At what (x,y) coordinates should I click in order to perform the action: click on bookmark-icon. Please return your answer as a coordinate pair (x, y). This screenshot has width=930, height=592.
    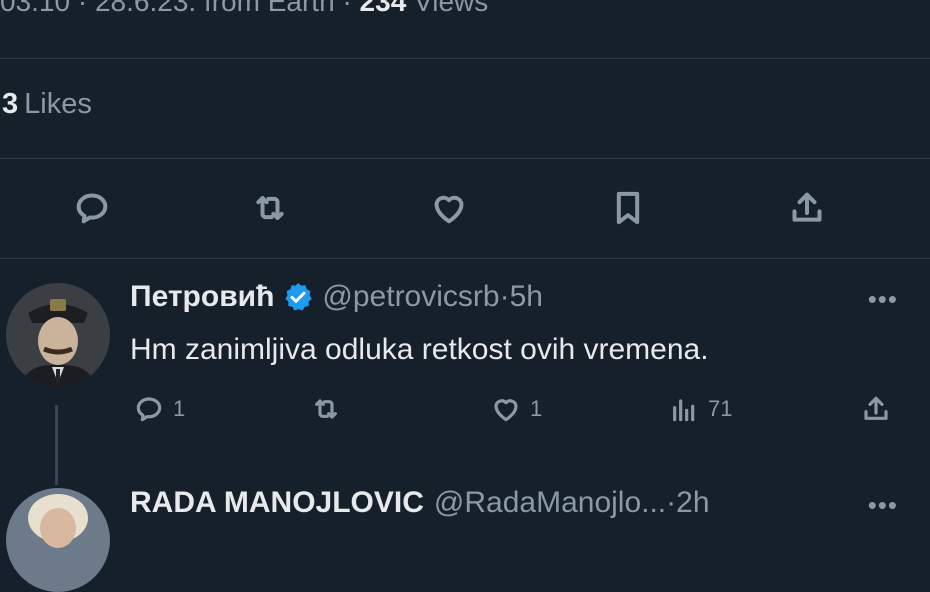
    Looking at the image, I should click on (628, 208).